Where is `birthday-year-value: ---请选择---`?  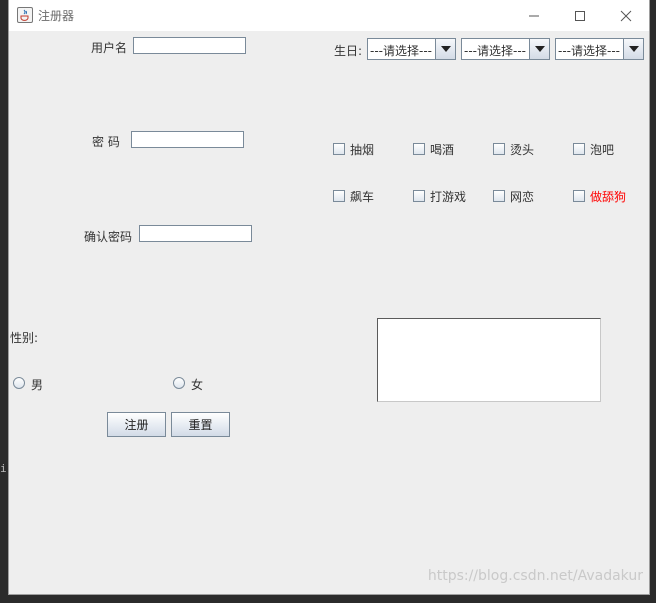 birthday-year-value: ---请选择--- is located at coordinates (401, 51).